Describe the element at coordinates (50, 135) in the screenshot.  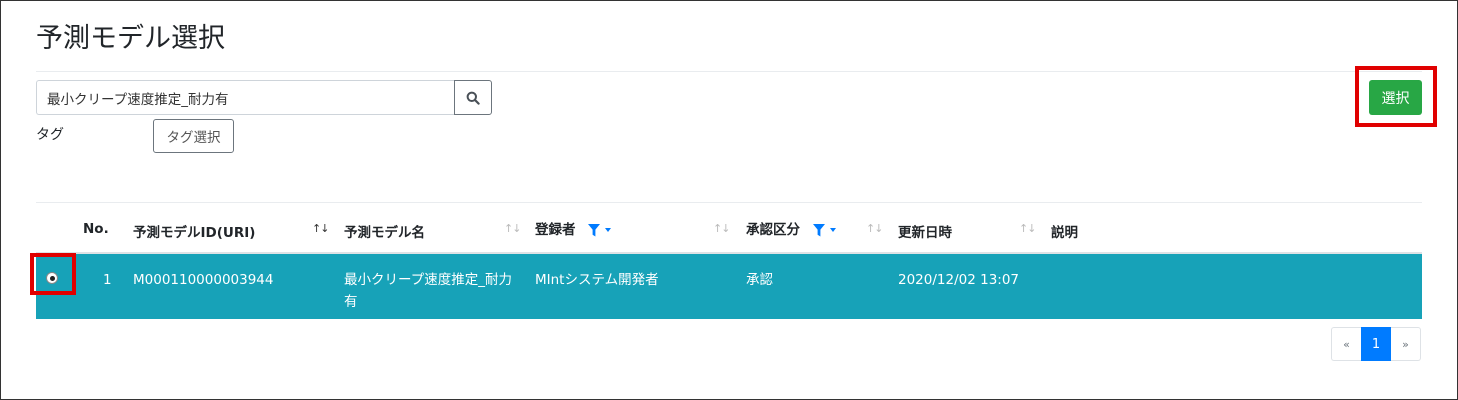
I see `tag-label: タグ` at that location.